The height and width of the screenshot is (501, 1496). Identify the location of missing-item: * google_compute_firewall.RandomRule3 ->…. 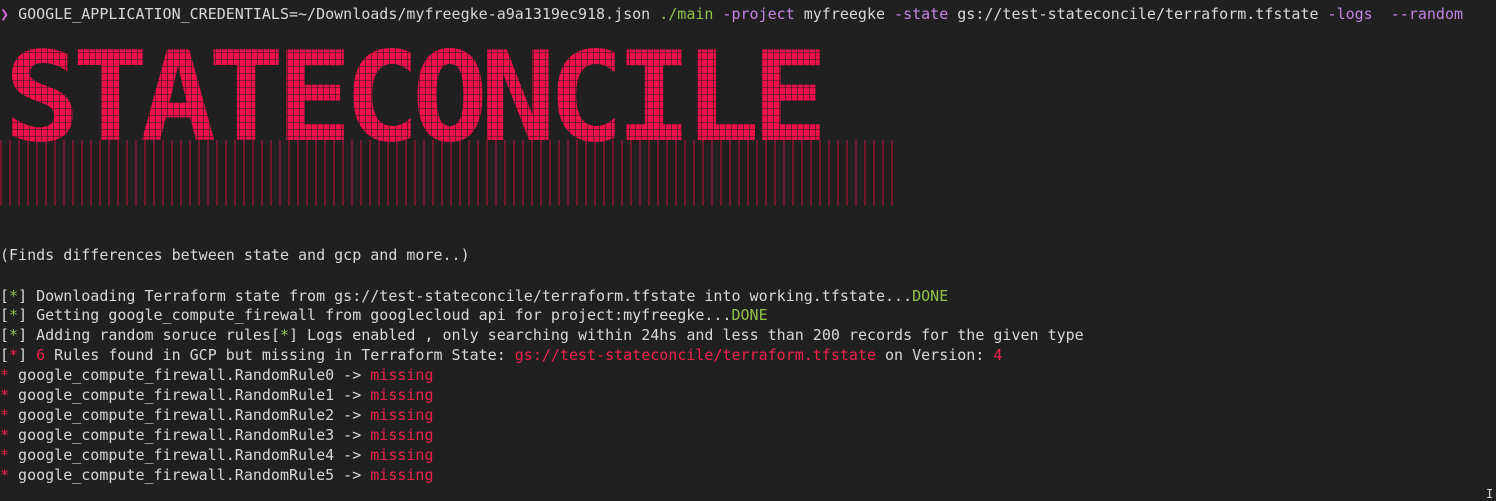
(216, 435).